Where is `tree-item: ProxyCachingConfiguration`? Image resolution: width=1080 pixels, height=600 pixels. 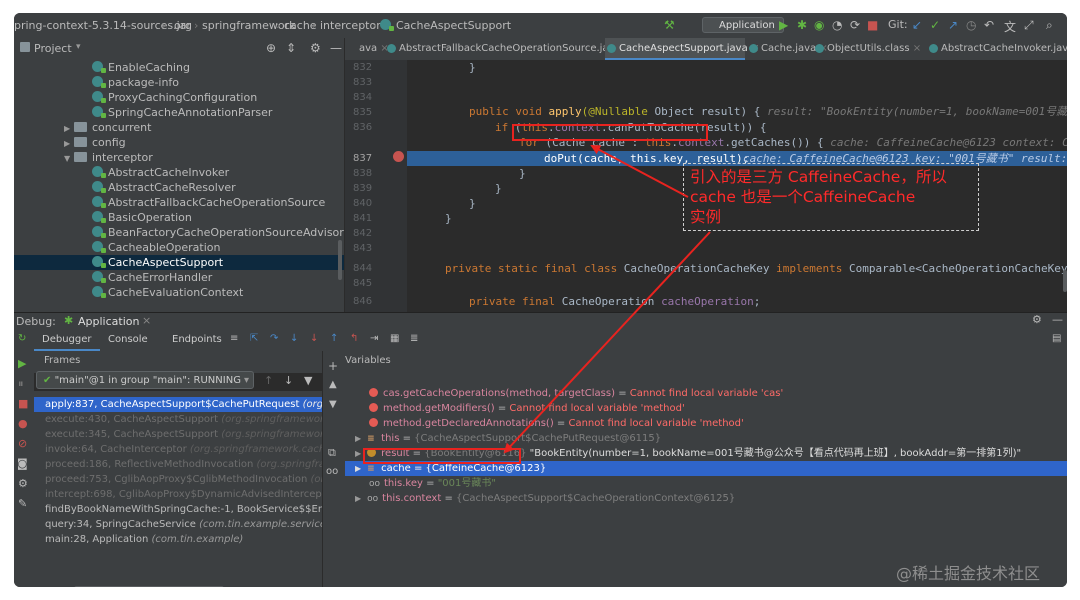
tree-item: ProxyCachingConfiguration is located at coordinates (179, 97).